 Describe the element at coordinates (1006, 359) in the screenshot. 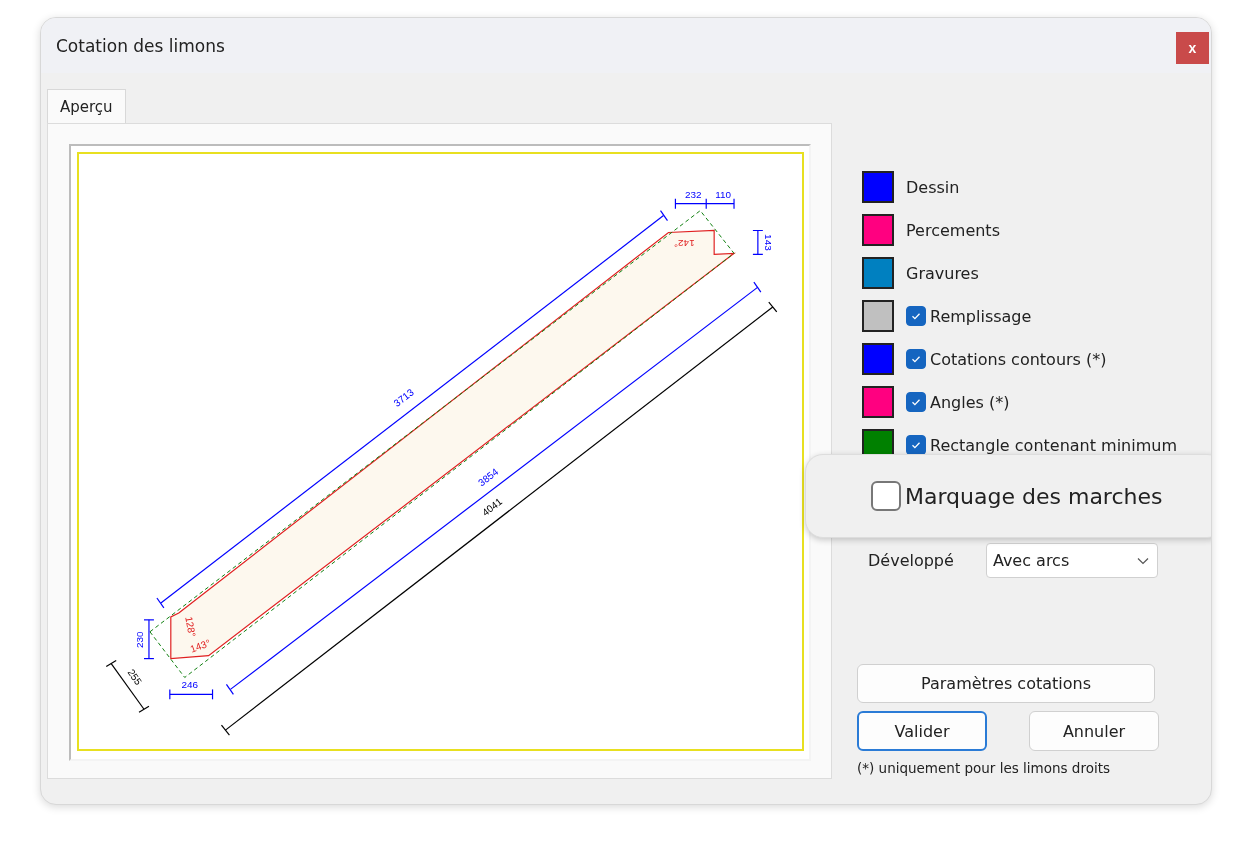

I see `layer-checkbox: Cotations contours (*)` at that location.